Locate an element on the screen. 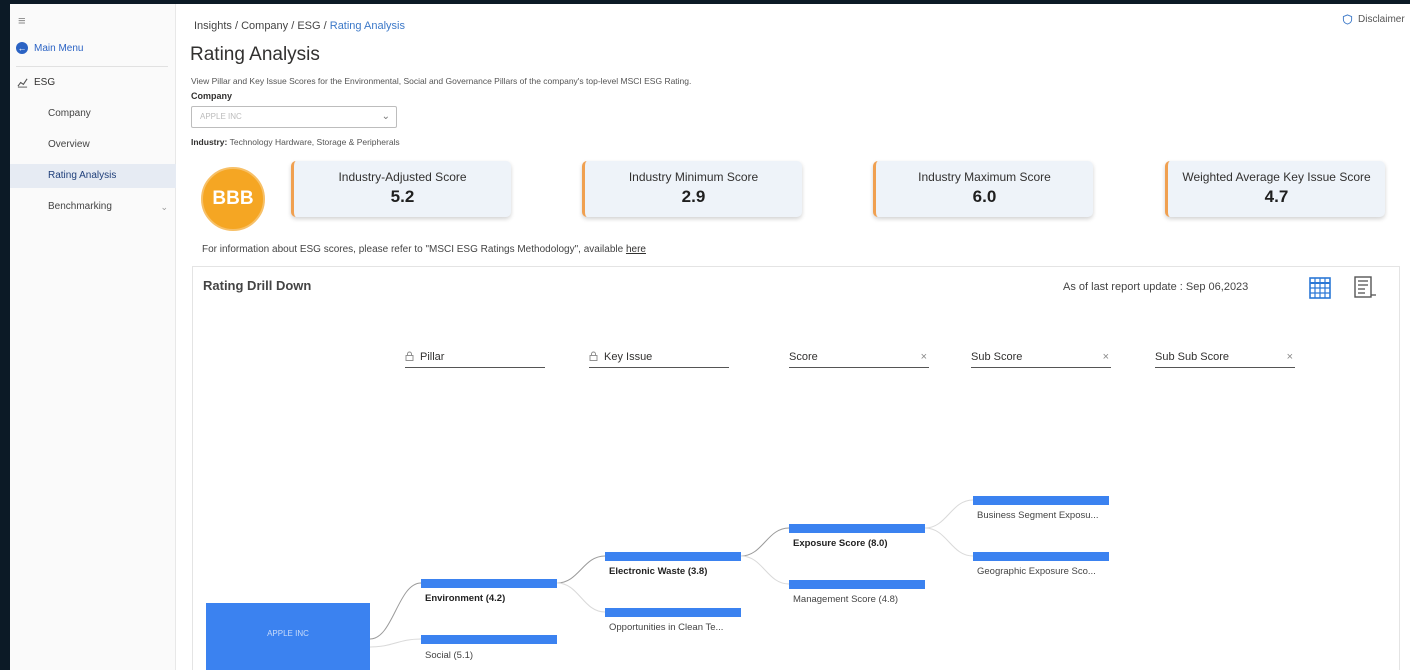  score-card-weighted-average: Weighted Average Key Issue Score 4.7 is located at coordinates (1275, 189).